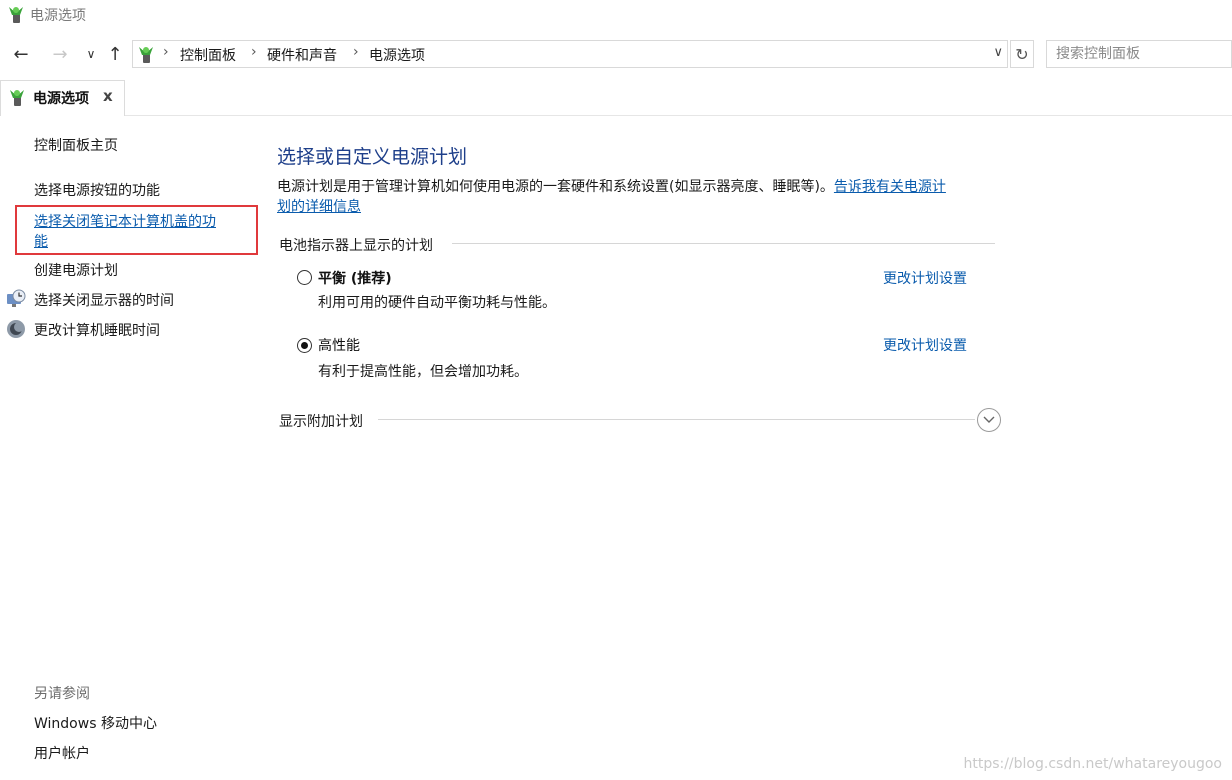 This screenshot has width=1232, height=780. What do you see at coordinates (304, 345) in the screenshot?
I see `plan-high-performance-radio` at bounding box center [304, 345].